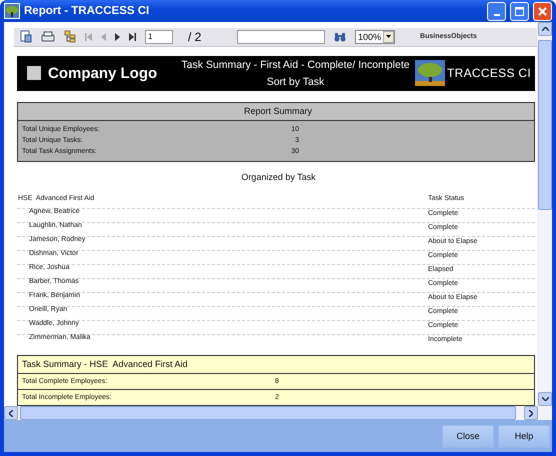 Image resolution: width=556 pixels, height=456 pixels. What do you see at coordinates (295, 82) in the screenshot?
I see `report-subtitle: Sort by Task` at bounding box center [295, 82].